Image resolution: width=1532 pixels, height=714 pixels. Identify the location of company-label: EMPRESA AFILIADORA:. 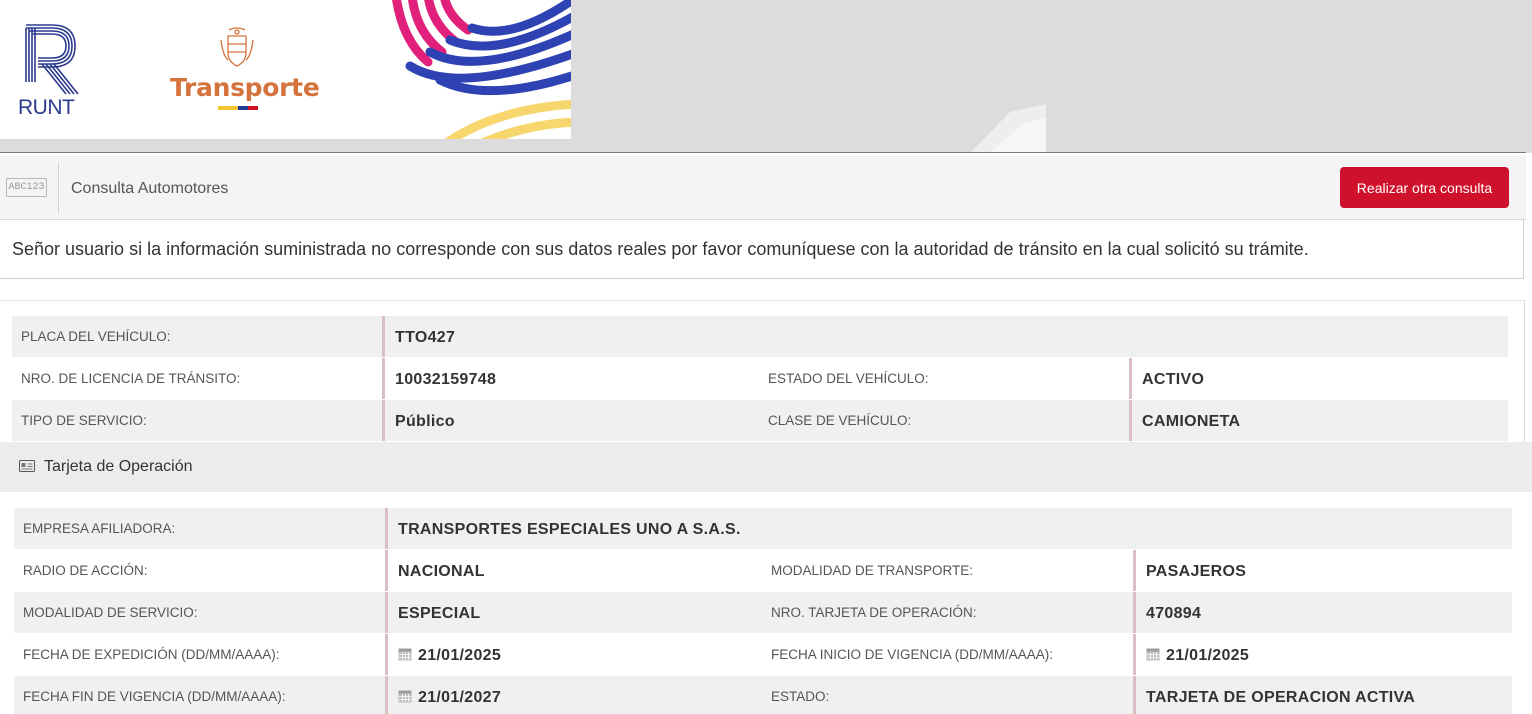
(99, 528).